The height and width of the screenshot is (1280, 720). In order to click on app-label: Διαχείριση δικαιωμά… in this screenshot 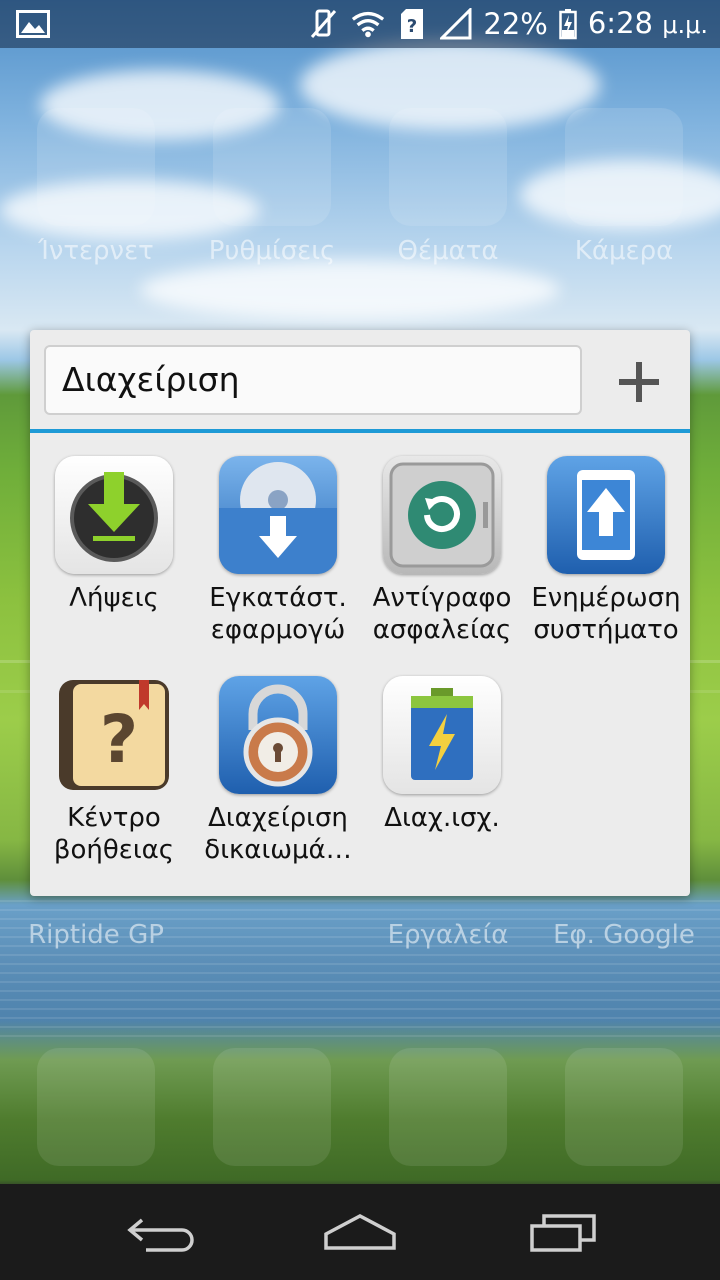, I will do `click(278, 834)`.